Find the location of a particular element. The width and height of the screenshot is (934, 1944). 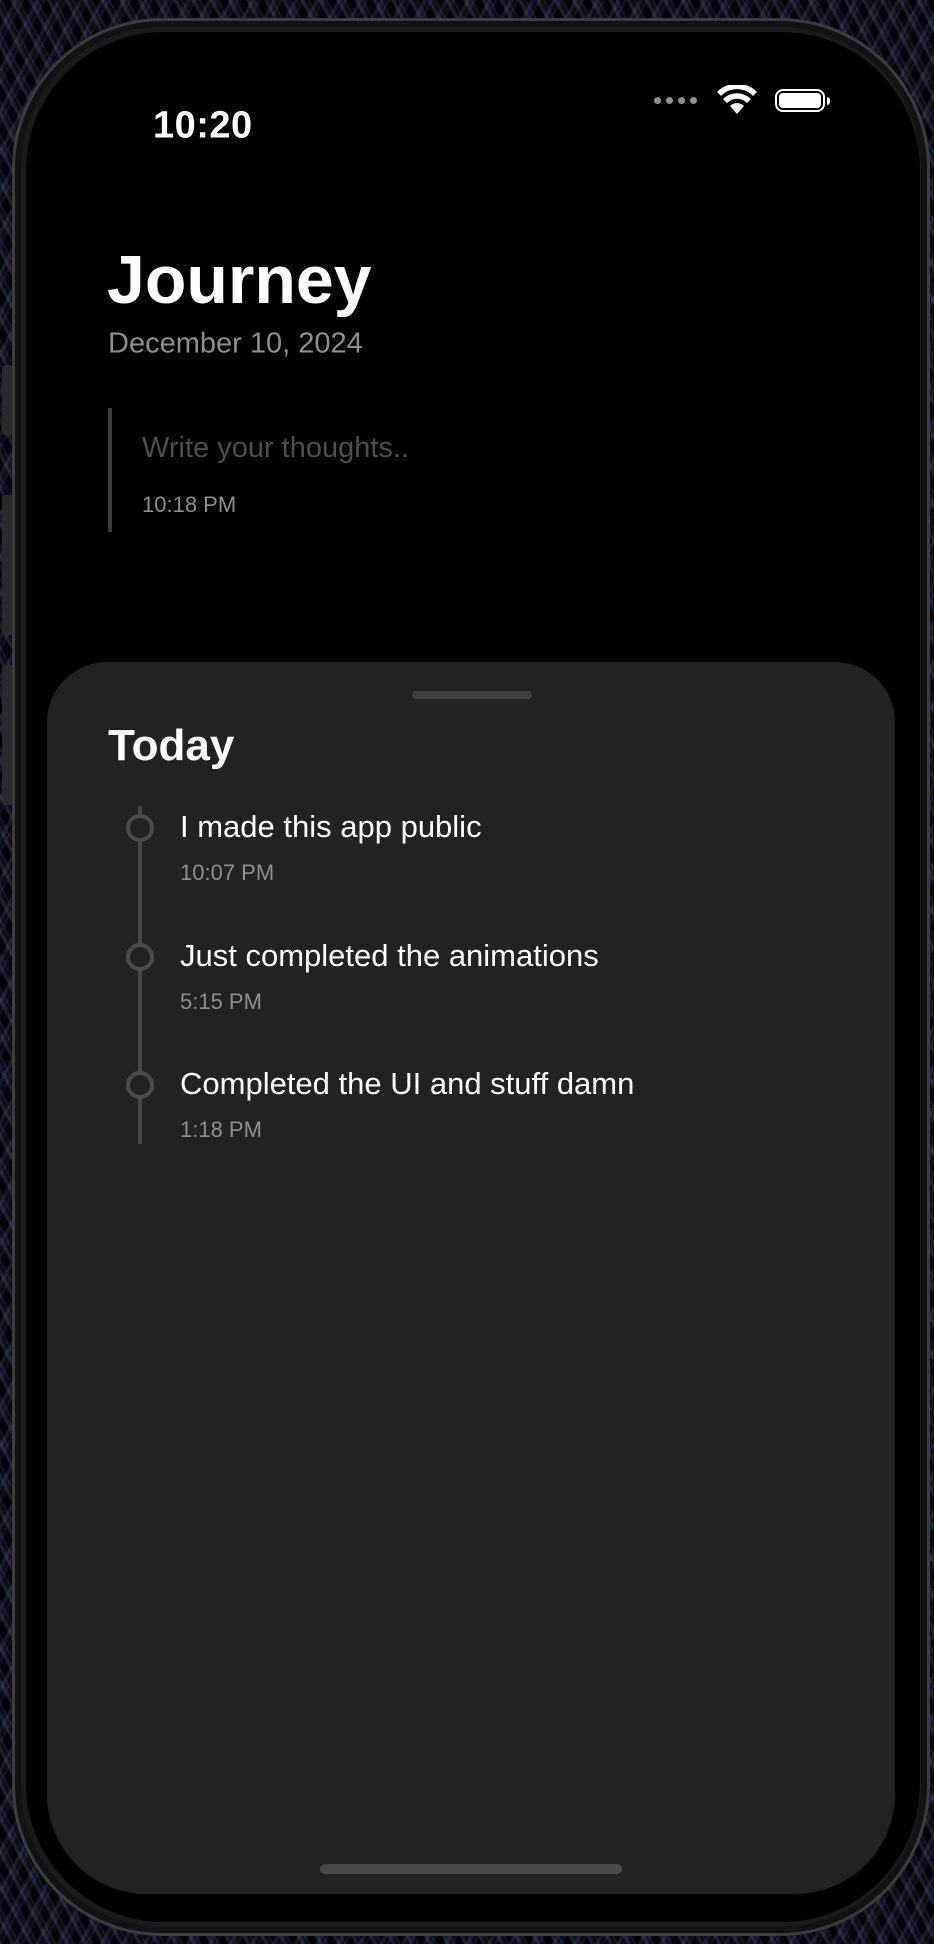

entry-time: 10:07 PM is located at coordinates (227, 872).